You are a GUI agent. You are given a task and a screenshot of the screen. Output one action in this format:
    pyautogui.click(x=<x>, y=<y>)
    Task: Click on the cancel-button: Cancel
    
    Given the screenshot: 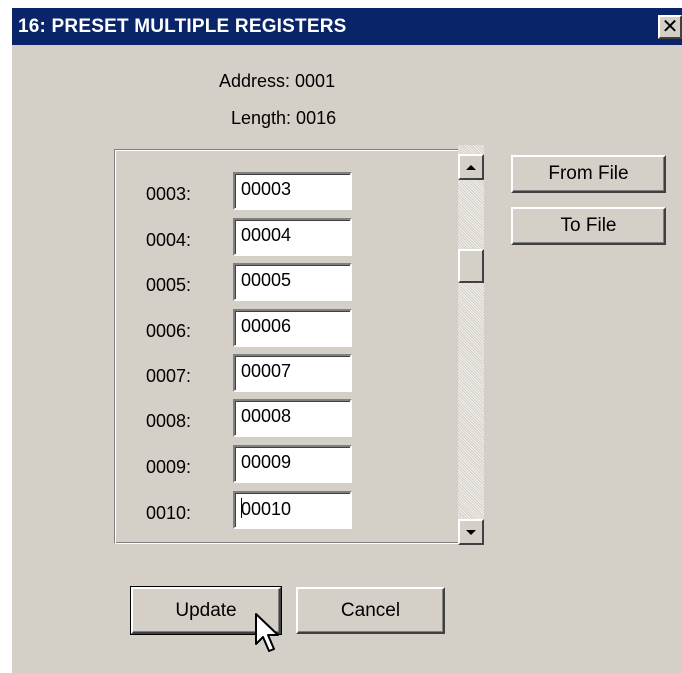 What is the action you would take?
    pyautogui.click(x=370, y=610)
    